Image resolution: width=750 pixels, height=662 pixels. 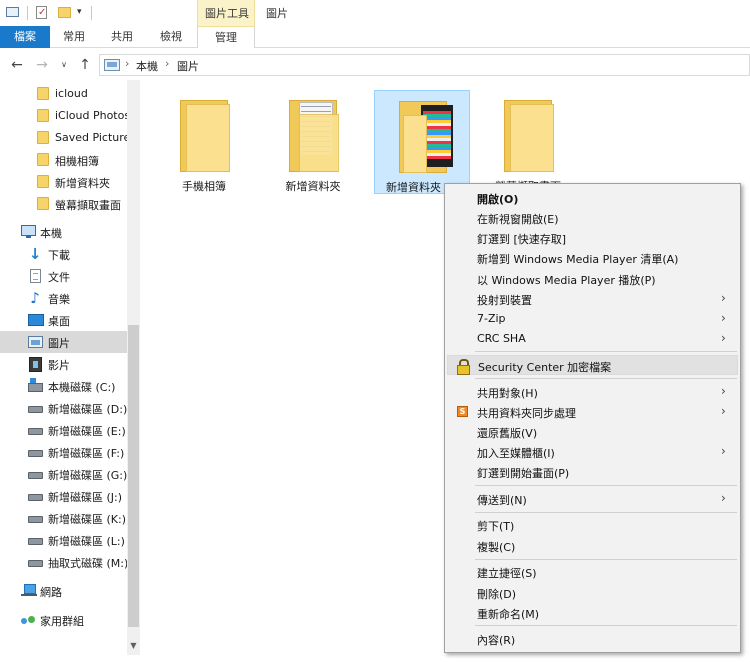 I want to click on menu-item-share-with: 共用對象(H) ›, so click(x=592, y=392).